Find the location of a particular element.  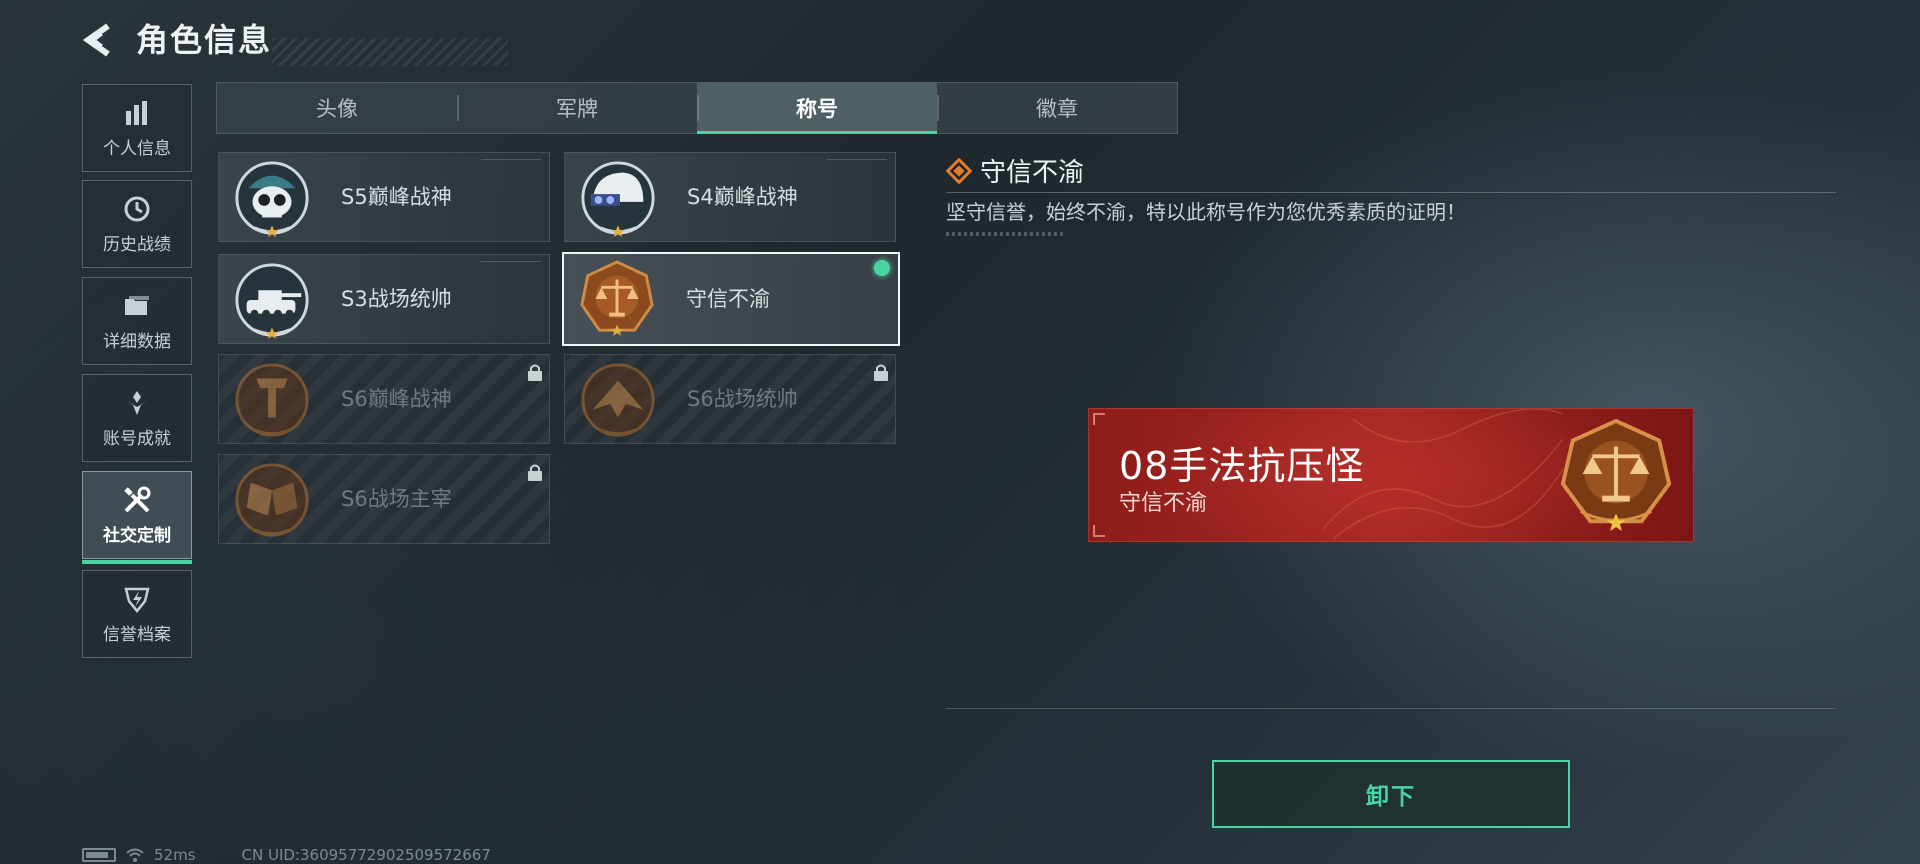

wifi-icon is located at coordinates (135, 855).